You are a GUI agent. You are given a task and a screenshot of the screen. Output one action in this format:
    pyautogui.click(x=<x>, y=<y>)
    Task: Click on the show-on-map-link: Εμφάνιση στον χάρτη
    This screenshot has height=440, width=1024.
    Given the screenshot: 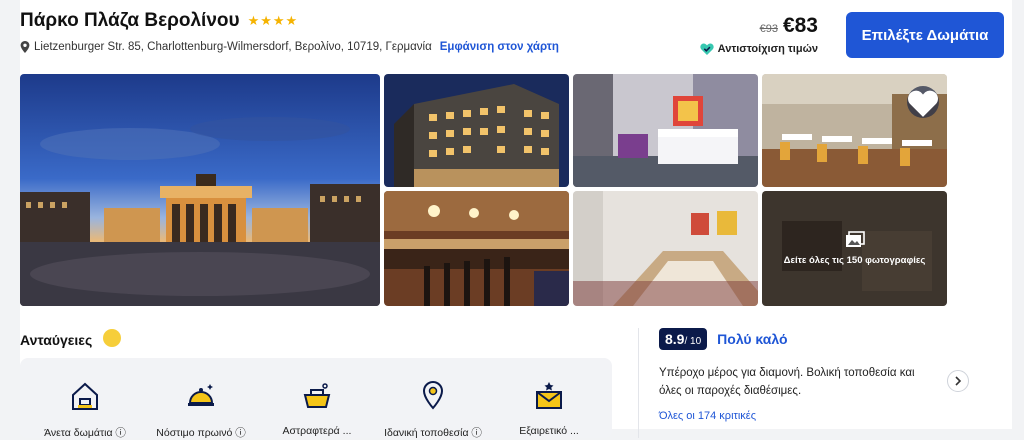 What is the action you would take?
    pyautogui.click(x=499, y=47)
    